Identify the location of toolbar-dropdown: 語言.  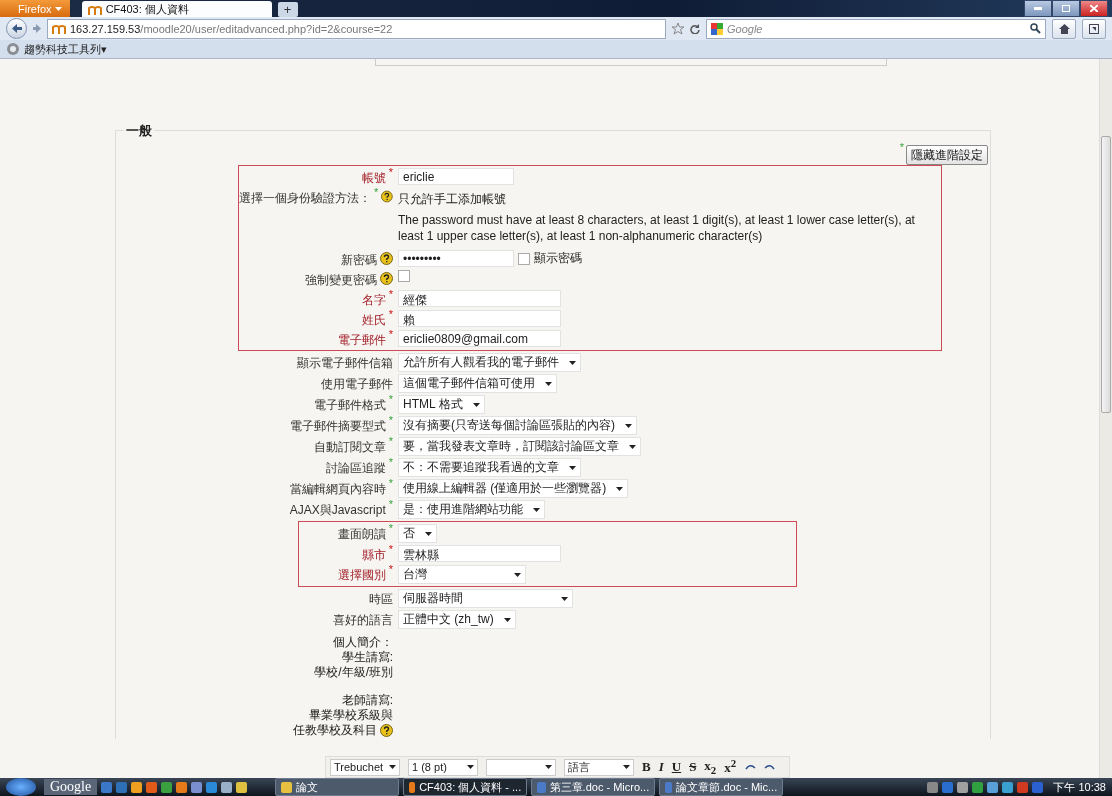
(599, 767).